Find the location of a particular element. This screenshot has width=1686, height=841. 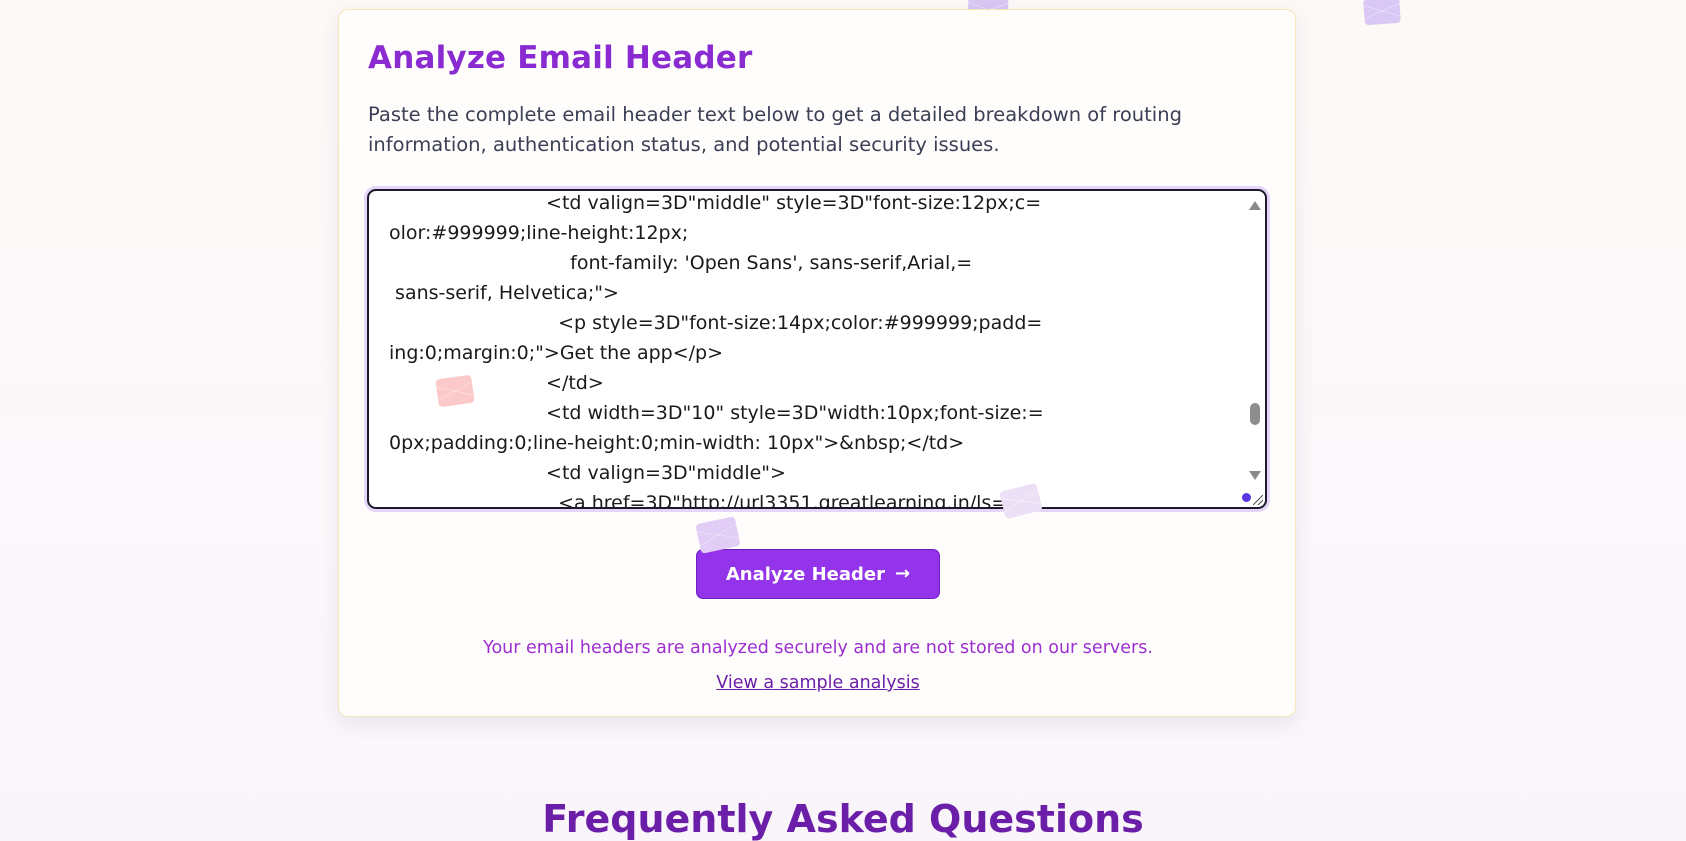

resize-handle-icon is located at coordinates (1258, 500).